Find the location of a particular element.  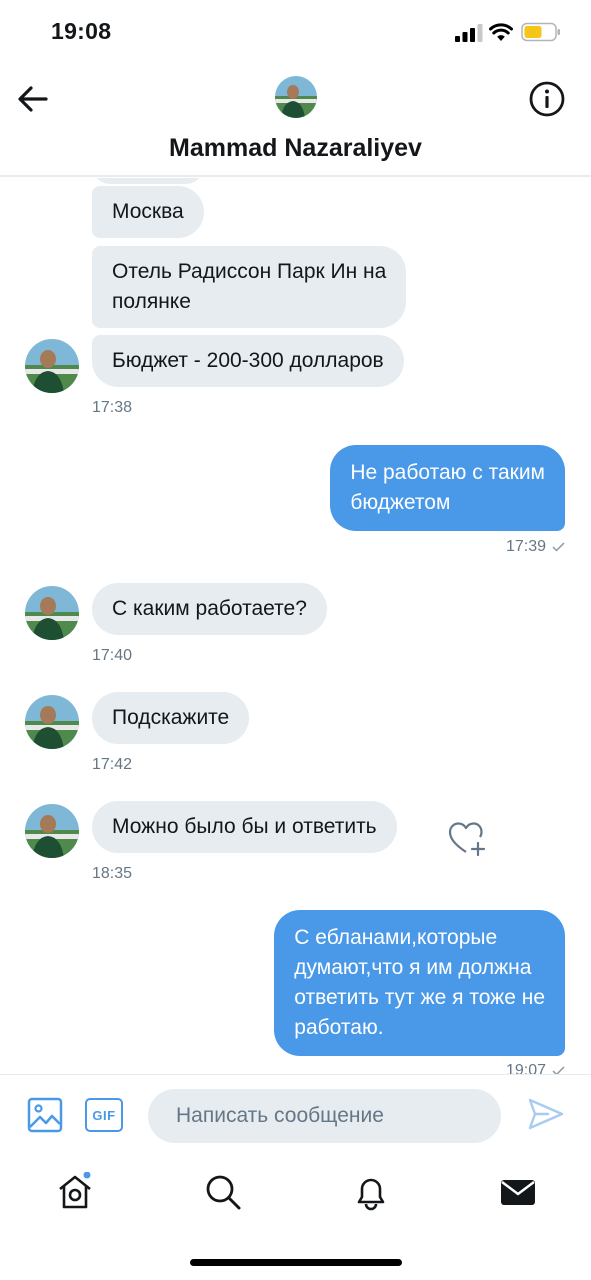

message-text: думают,что я им должна is located at coordinates (413, 967).